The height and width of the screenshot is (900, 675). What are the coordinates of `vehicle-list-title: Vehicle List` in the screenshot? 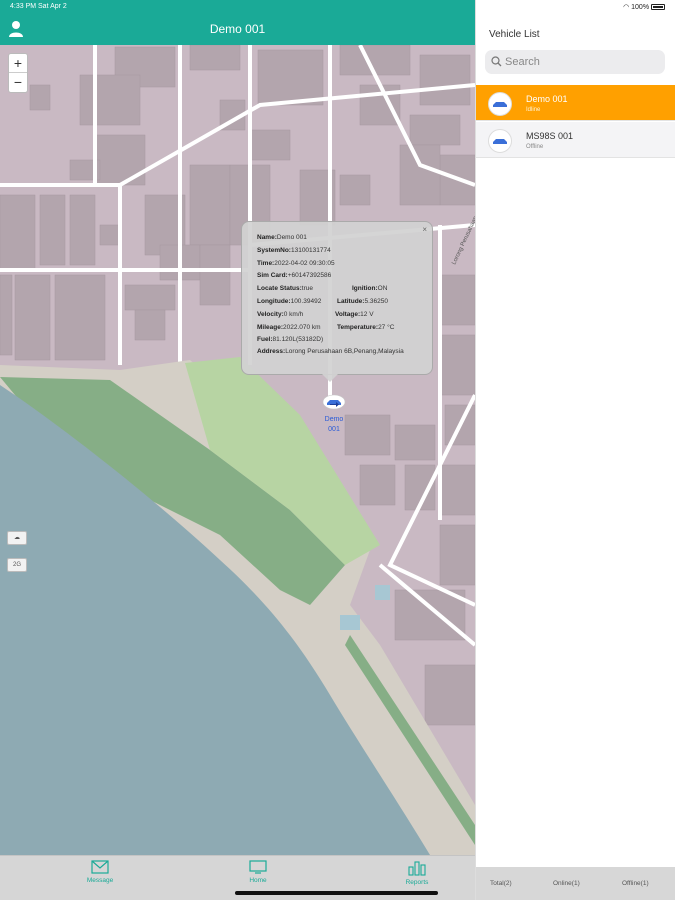 It's located at (514, 34).